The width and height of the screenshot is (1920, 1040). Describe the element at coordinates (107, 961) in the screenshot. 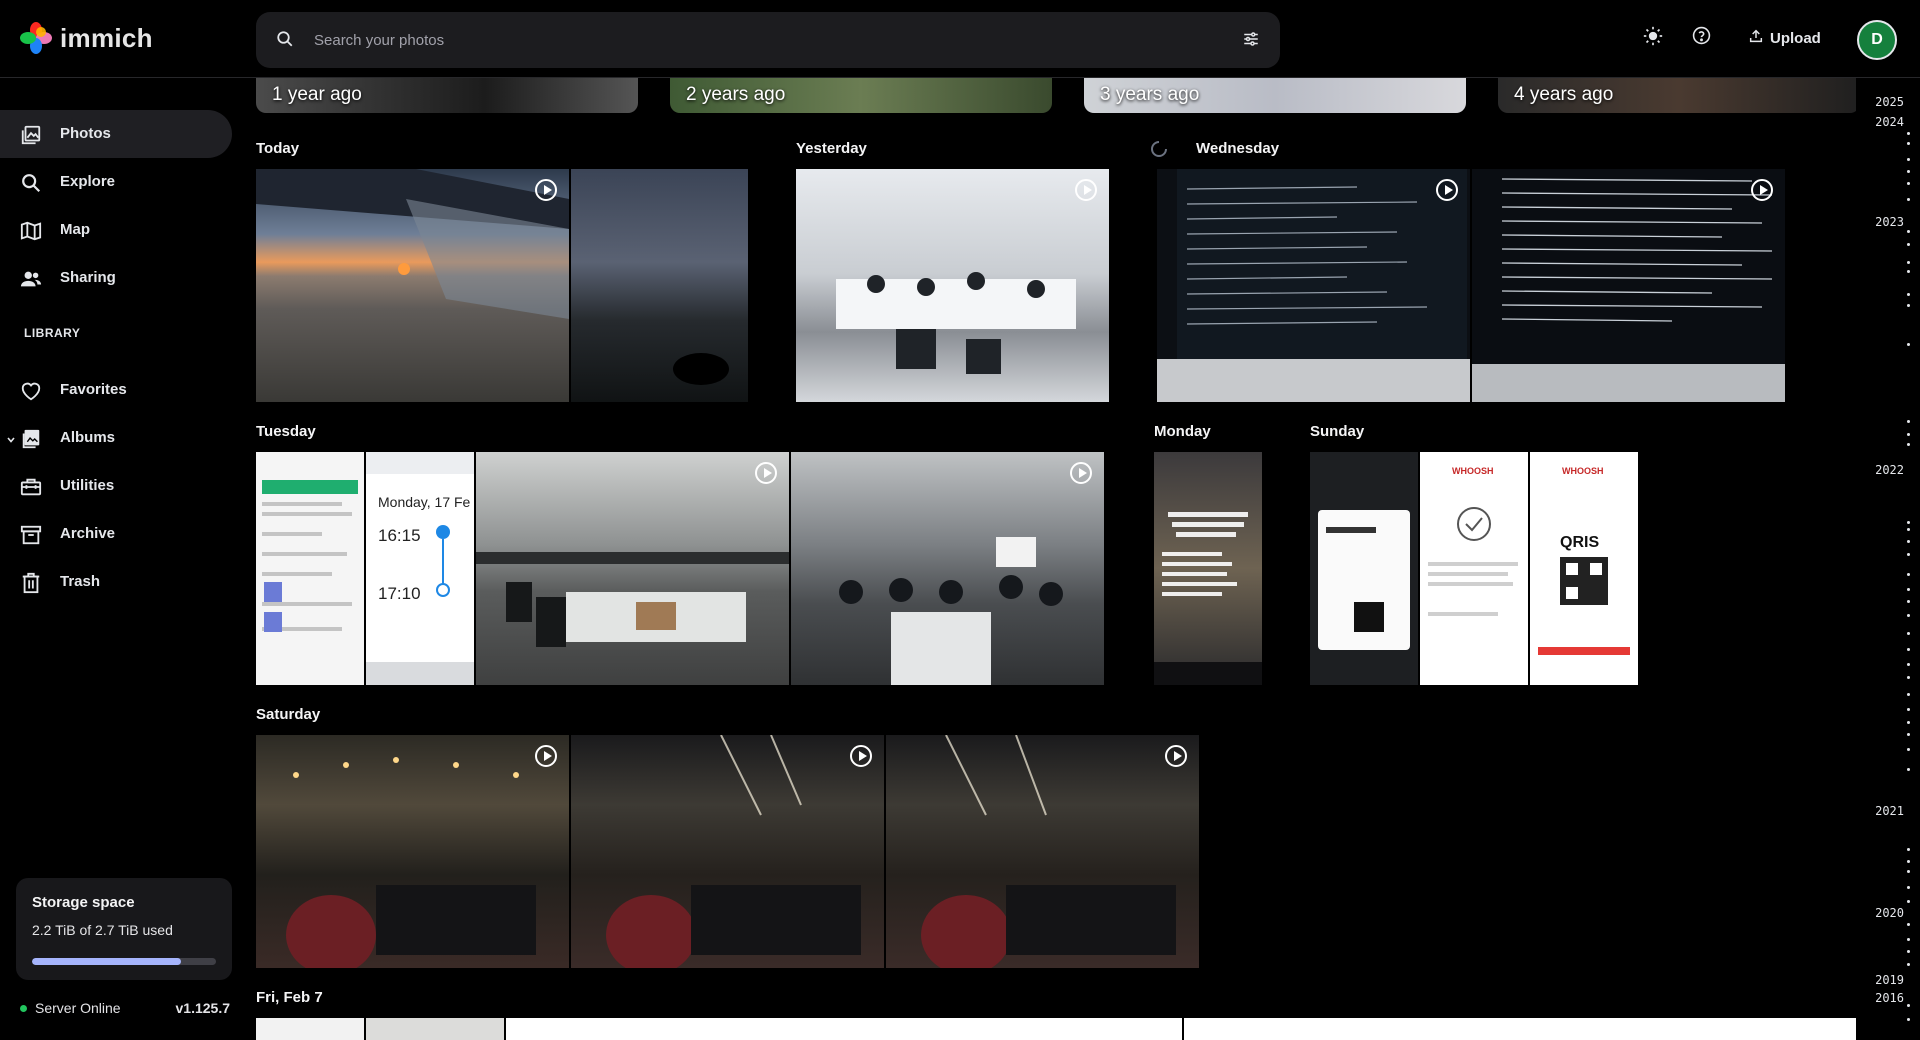

I see `storage-progress-fill` at that location.